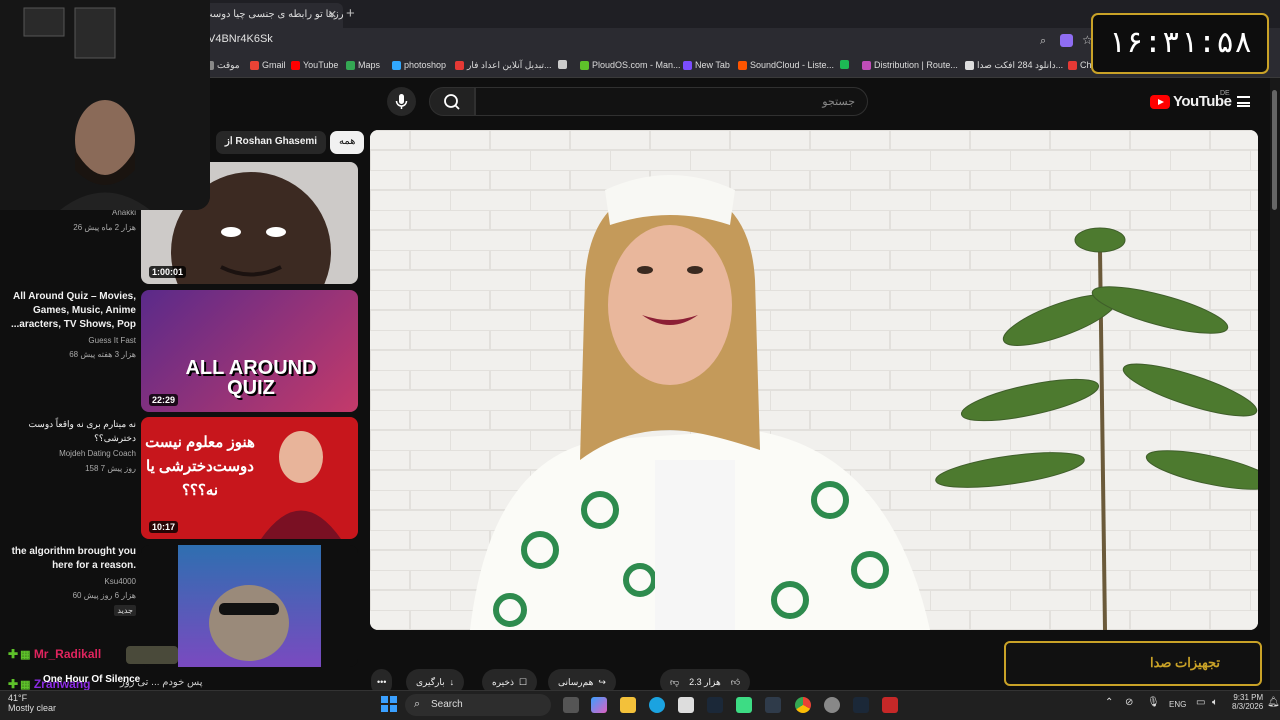 This screenshot has height=720, width=1280. I want to click on bookmark-label: Gmail, so click(274, 65).